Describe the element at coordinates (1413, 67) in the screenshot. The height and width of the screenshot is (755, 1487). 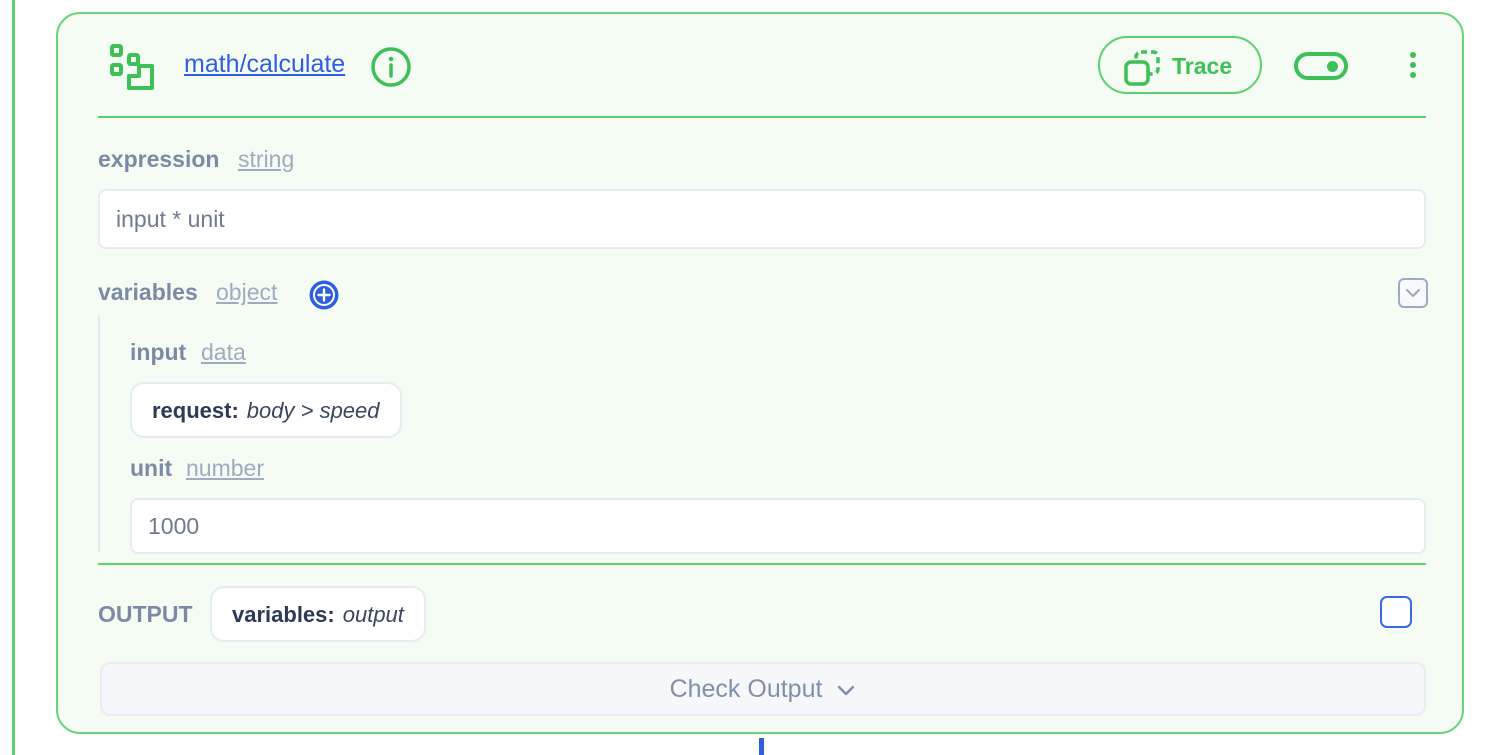
I see `vertical-dots-icon` at that location.